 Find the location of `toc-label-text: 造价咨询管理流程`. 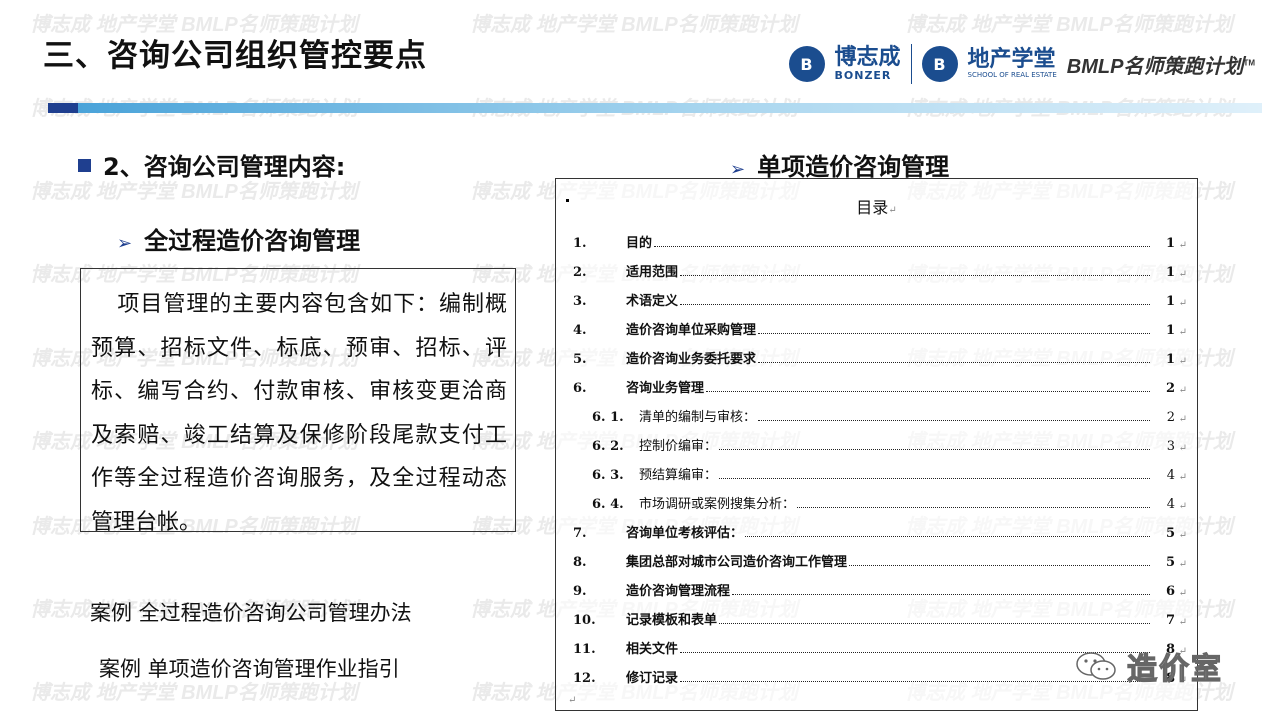

toc-label-text: 造价咨询管理流程 is located at coordinates (678, 591).